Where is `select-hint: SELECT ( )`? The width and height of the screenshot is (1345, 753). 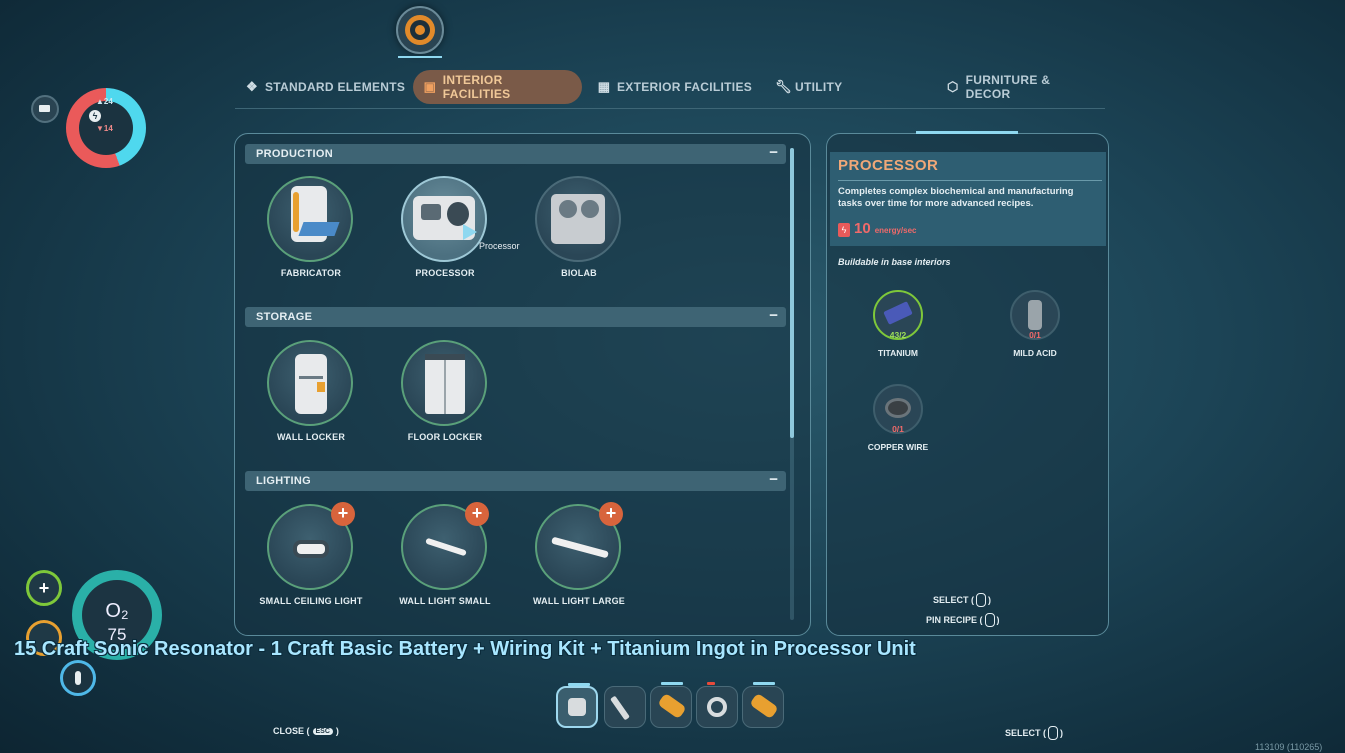
select-hint: SELECT ( ) is located at coordinates (962, 600).